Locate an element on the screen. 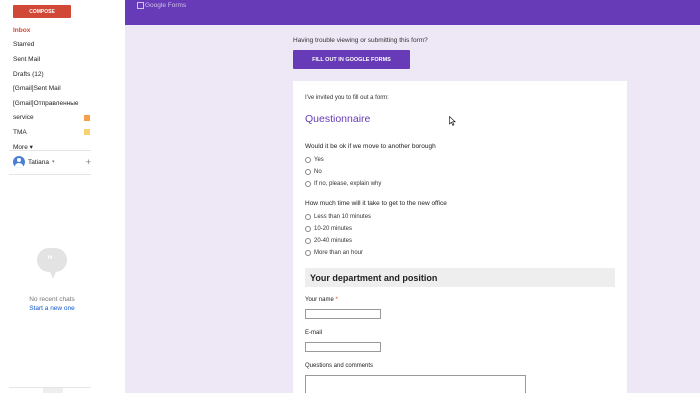 This screenshot has height=393, width=700. name-field-label: Your name * is located at coordinates (321, 300).